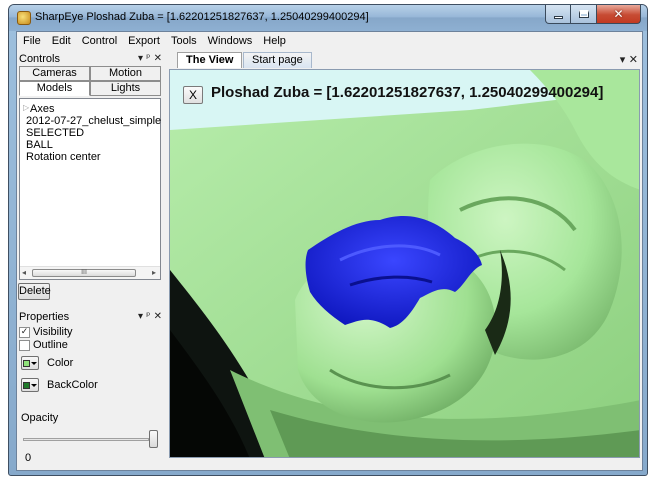 The image size is (651, 483). Describe the element at coordinates (54, 73) in the screenshot. I see `tab-cameras: Cameras` at that location.